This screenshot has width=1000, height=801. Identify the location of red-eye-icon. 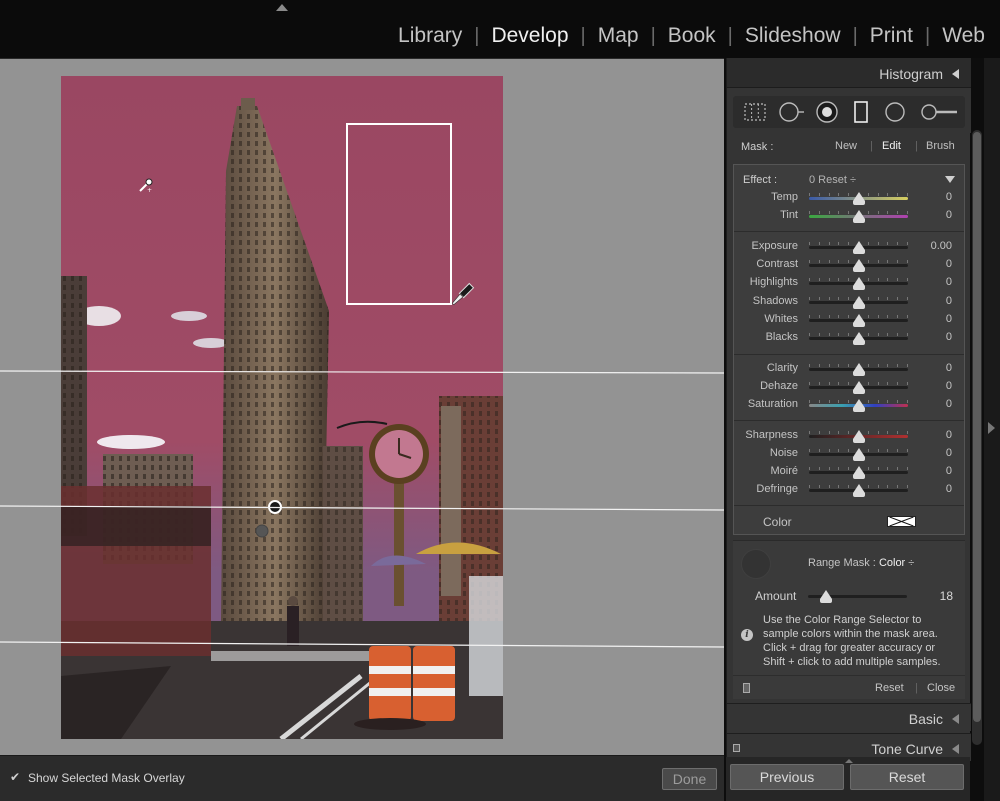
(827, 112).